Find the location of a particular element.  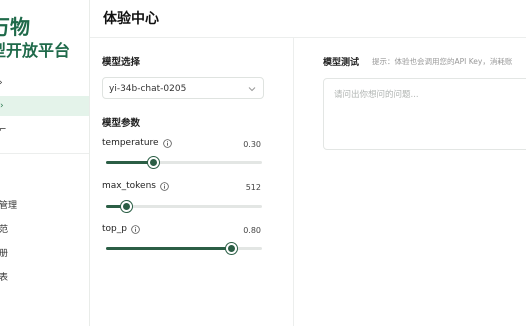

sidebar-item-label: 表 is located at coordinates (4, 278).